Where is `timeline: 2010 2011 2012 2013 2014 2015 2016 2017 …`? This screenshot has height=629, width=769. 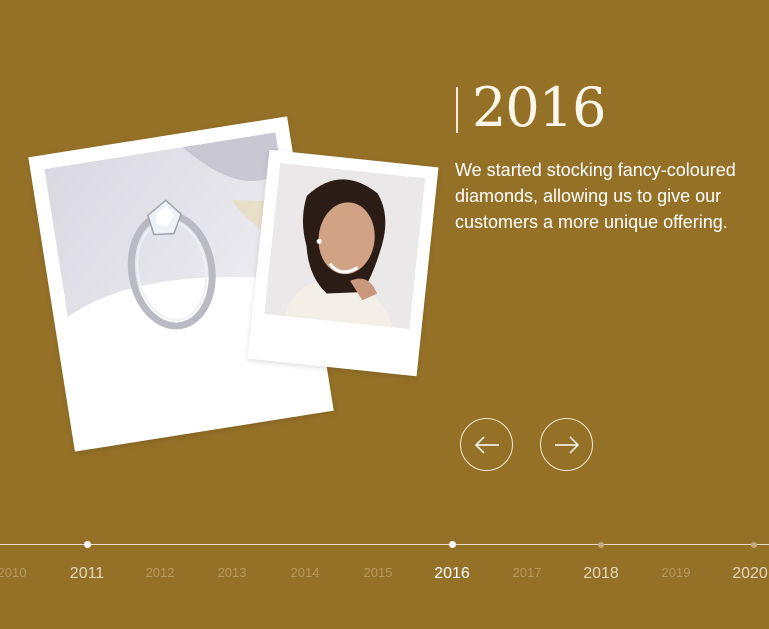 timeline: 2010 2011 2012 2013 2014 2015 2016 2017 … is located at coordinates (384, 562).